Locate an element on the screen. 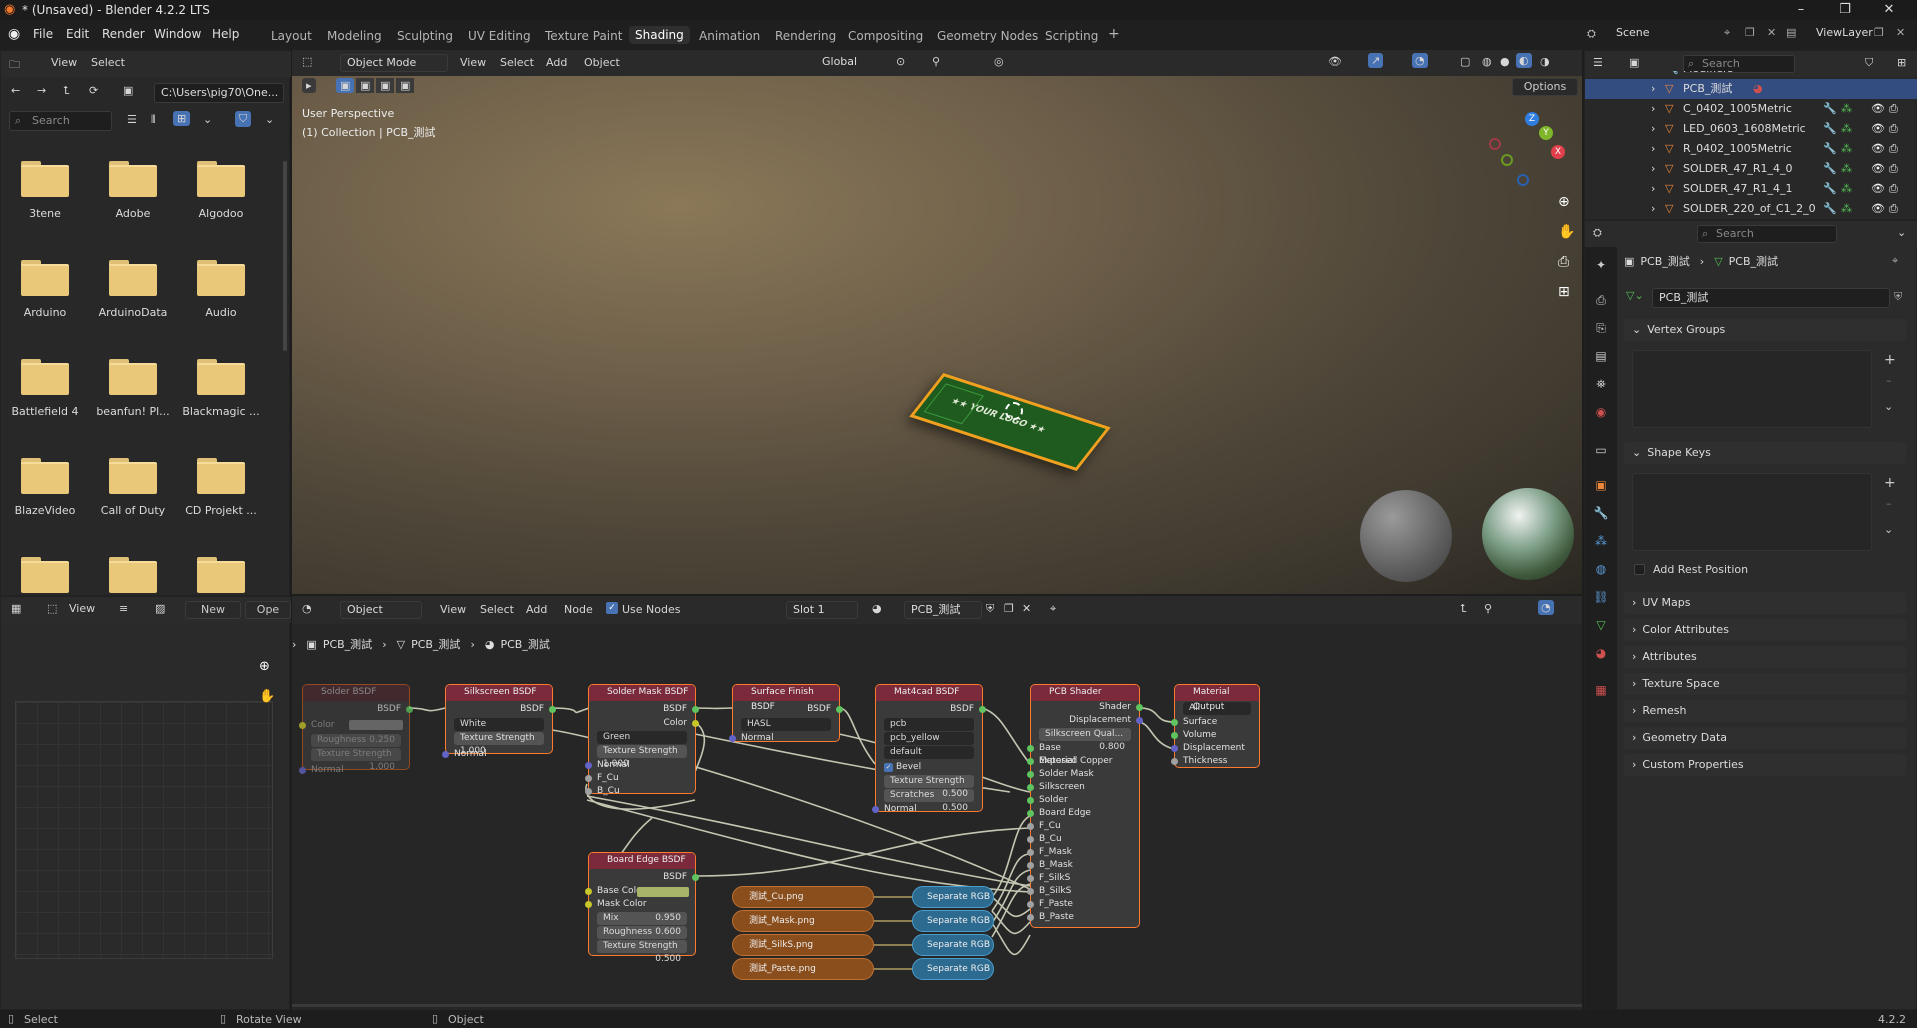 This screenshot has height=1028, width=1917. mesh-browse-icon: ▽⌄ is located at coordinates (1635, 295).